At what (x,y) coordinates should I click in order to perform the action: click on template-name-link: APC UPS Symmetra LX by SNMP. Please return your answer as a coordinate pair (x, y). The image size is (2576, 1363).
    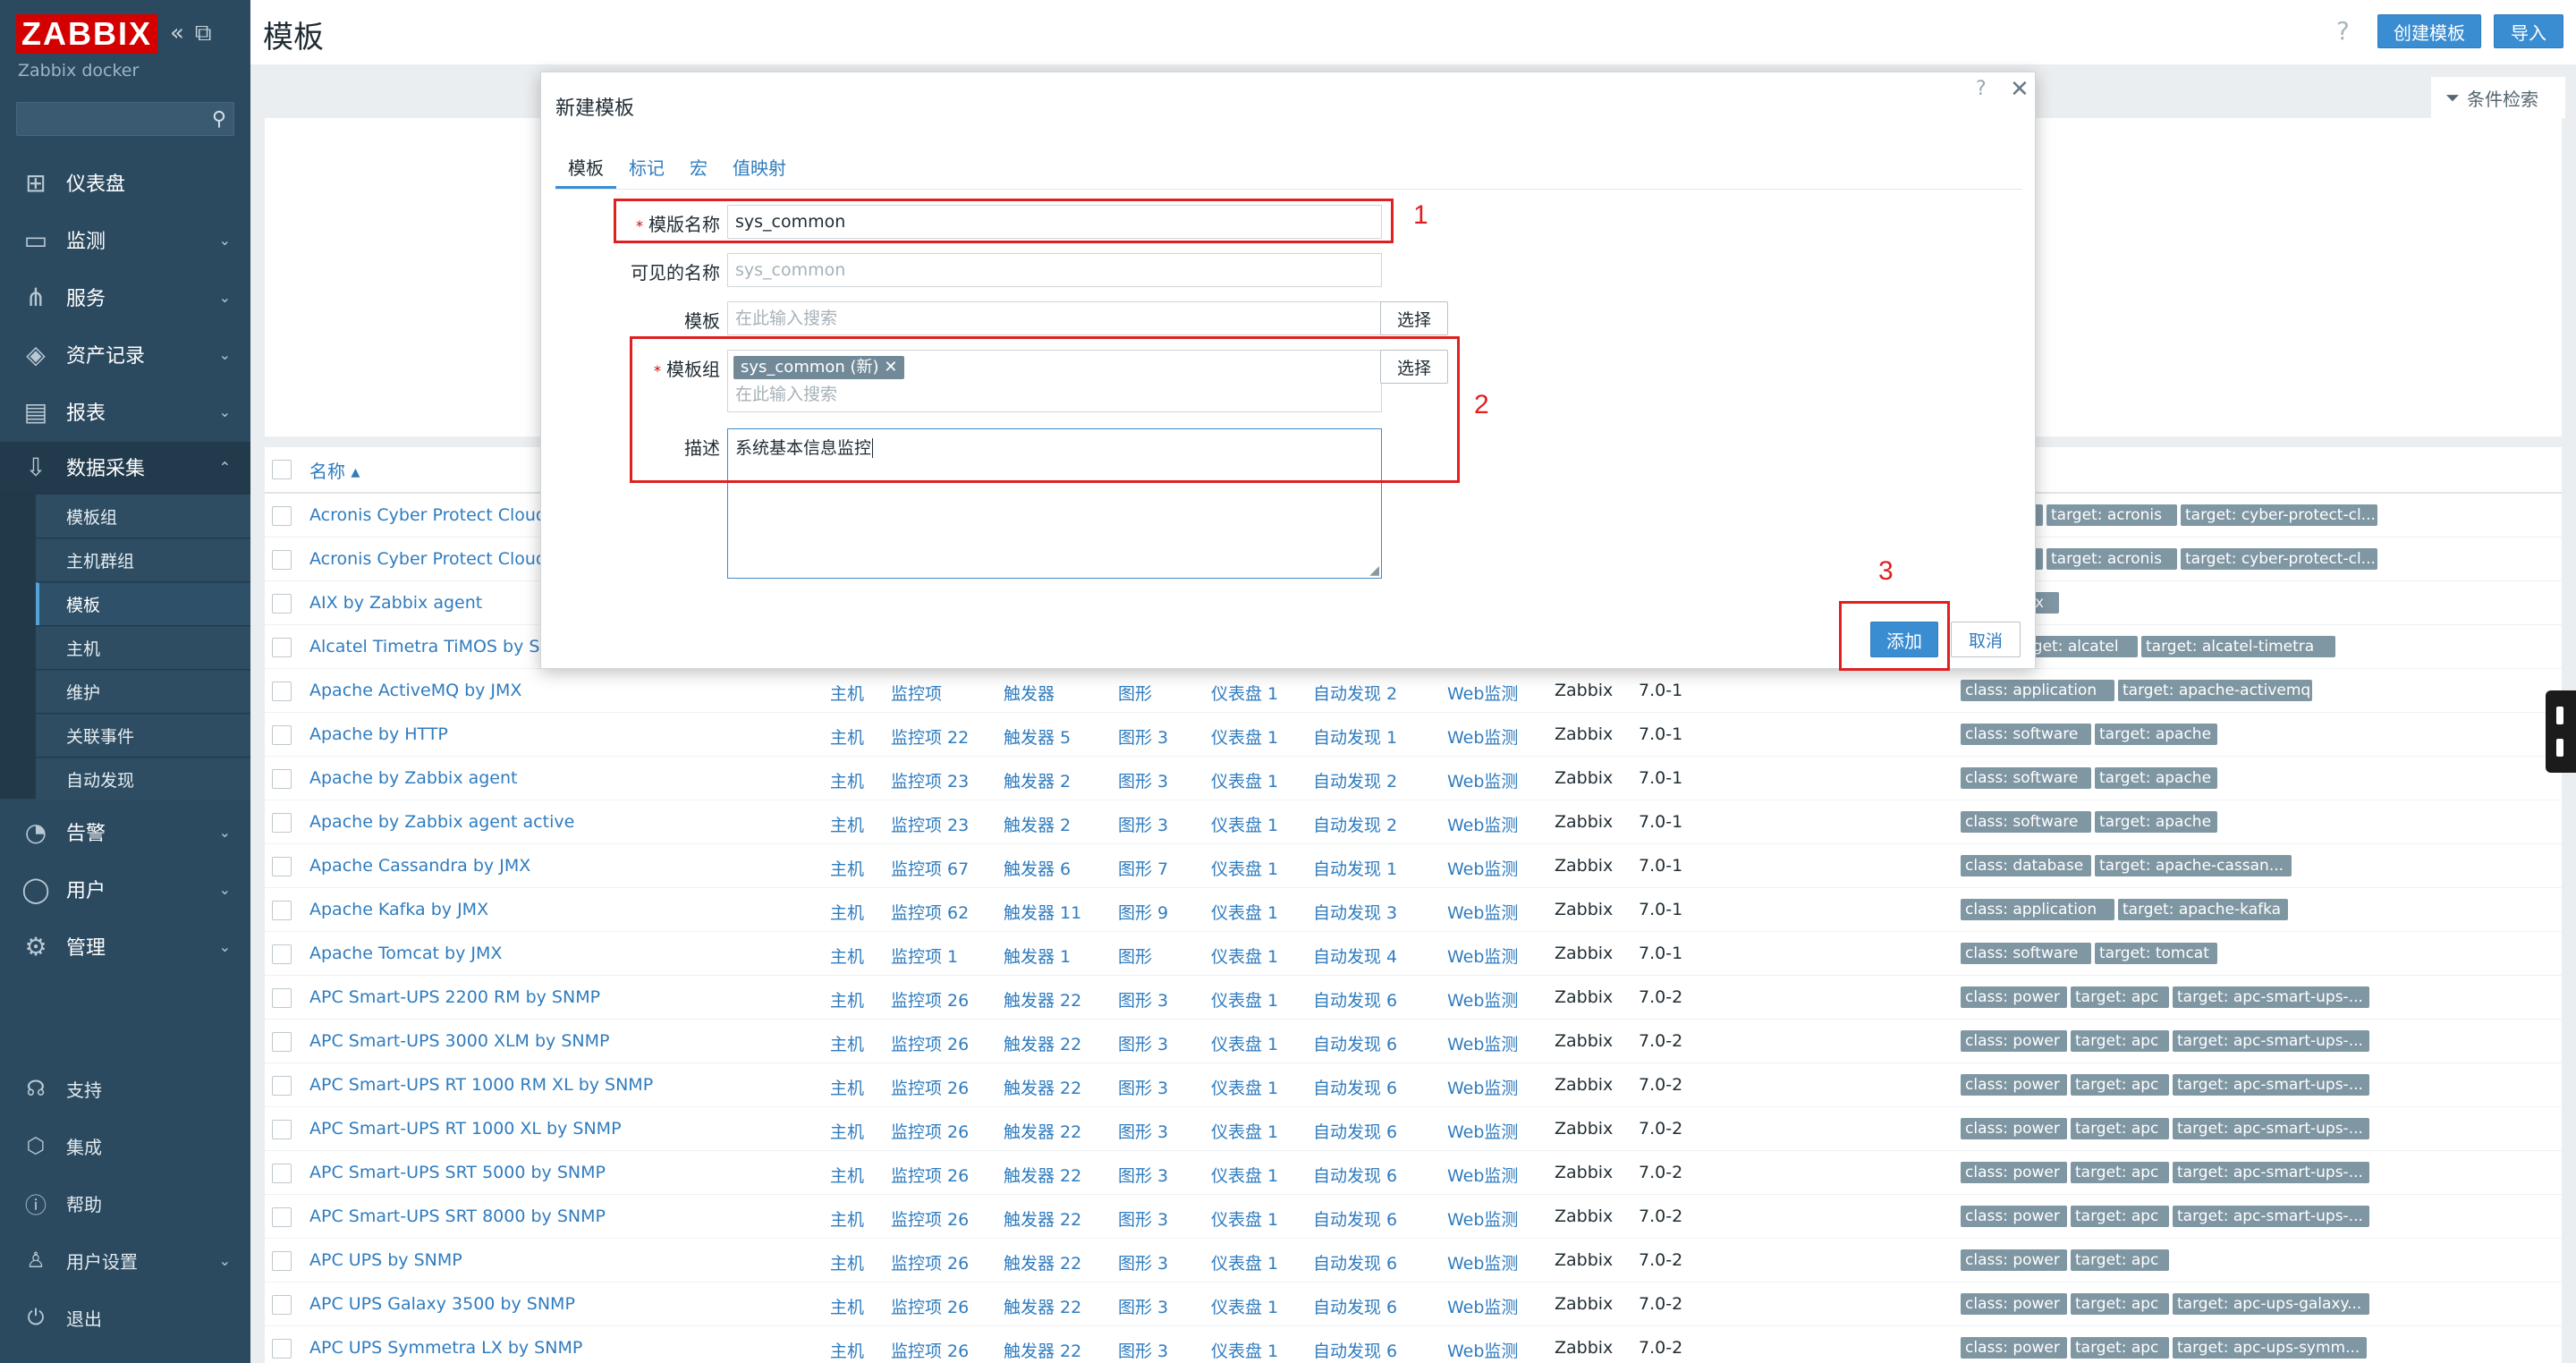
    Looking at the image, I should click on (445, 1348).